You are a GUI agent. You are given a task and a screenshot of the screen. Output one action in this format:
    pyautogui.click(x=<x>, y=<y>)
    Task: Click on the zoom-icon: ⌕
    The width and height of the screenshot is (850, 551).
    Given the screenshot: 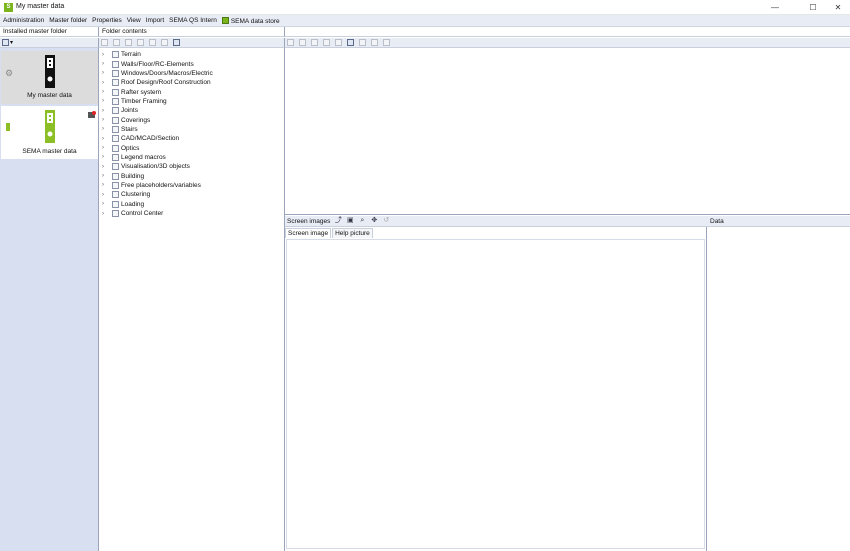 What is the action you would take?
    pyautogui.click(x=362, y=221)
    